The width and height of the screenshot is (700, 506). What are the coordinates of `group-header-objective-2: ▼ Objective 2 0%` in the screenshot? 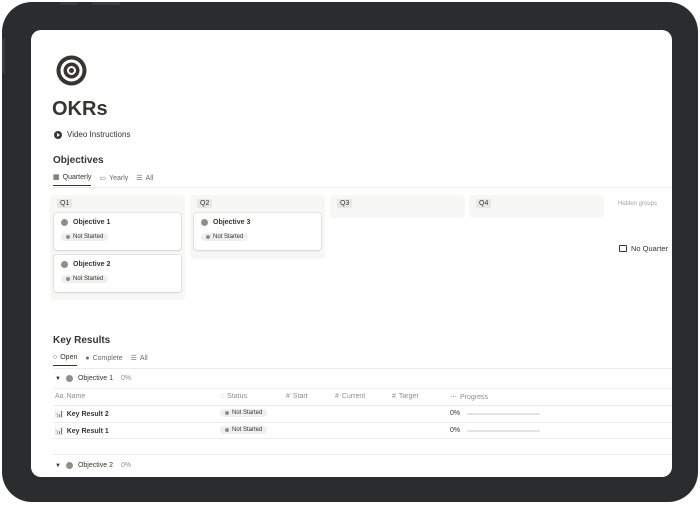 It's located at (93, 465).